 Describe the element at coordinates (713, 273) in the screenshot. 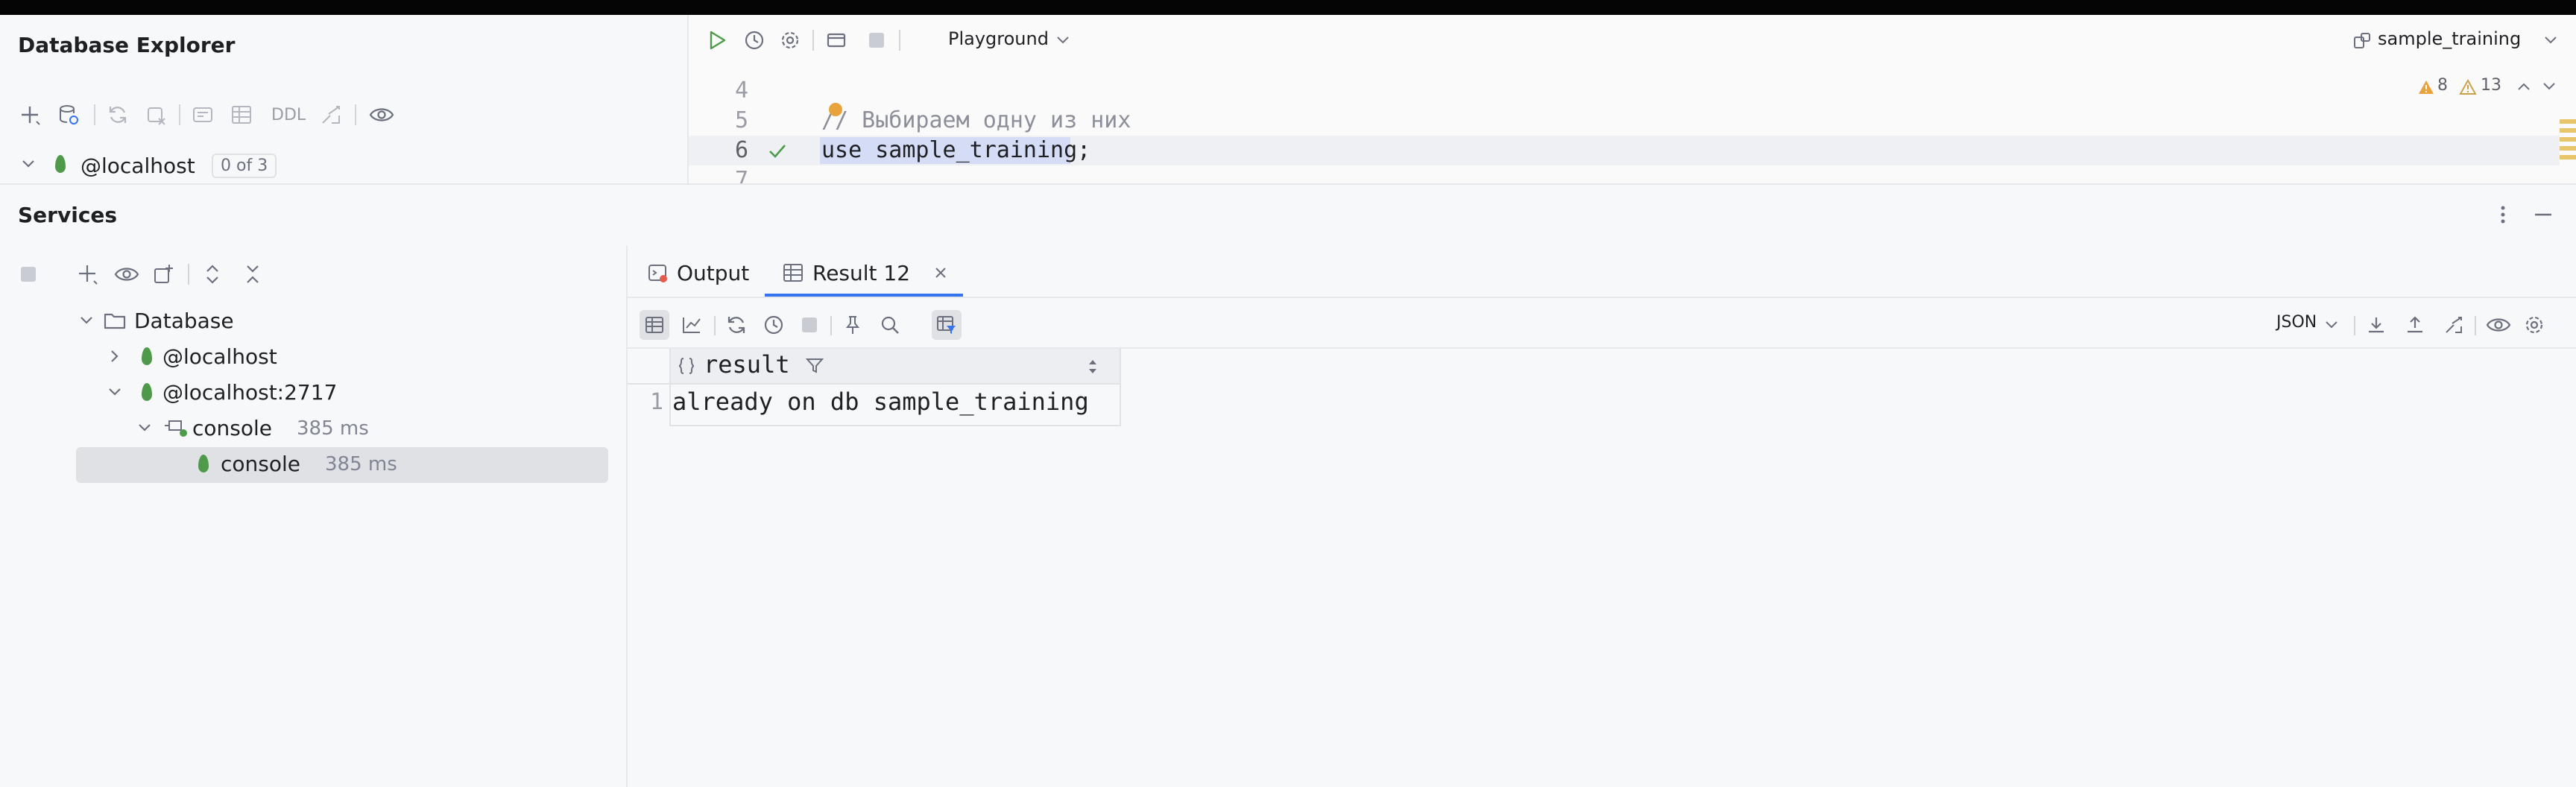

I see `tab-output: Output` at that location.